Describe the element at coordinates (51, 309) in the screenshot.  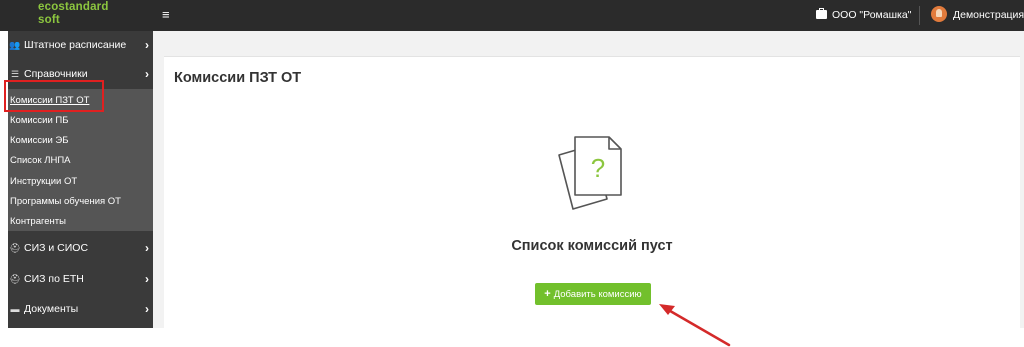
I see `sidebar-item-label: Документы` at that location.